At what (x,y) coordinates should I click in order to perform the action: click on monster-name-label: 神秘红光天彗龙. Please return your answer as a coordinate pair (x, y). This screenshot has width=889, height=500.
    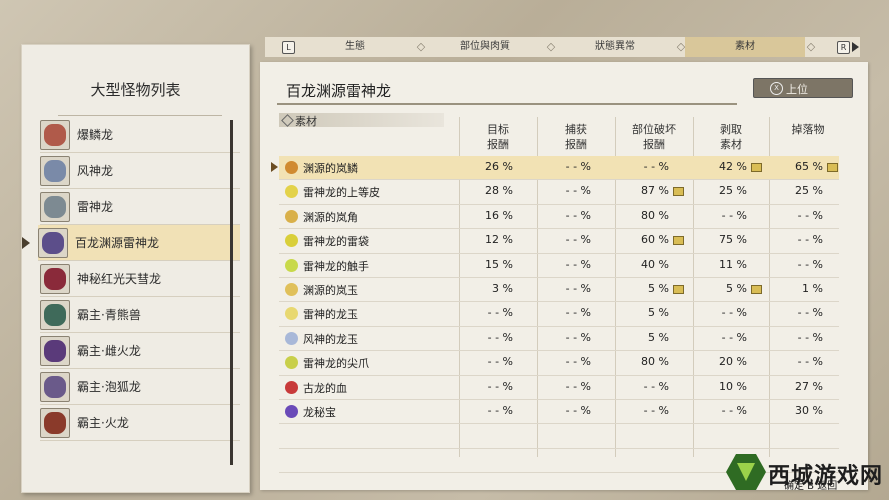
    Looking at the image, I should click on (119, 279).